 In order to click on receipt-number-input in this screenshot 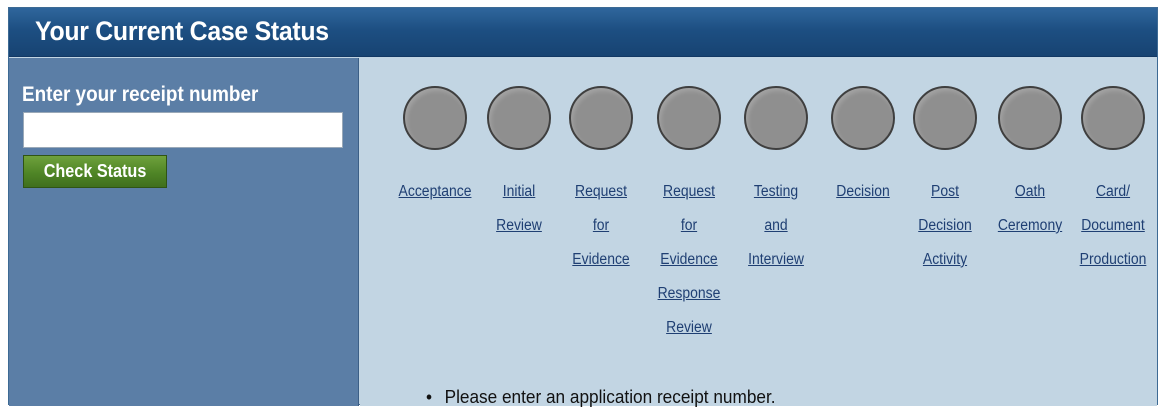, I will do `click(183, 130)`.